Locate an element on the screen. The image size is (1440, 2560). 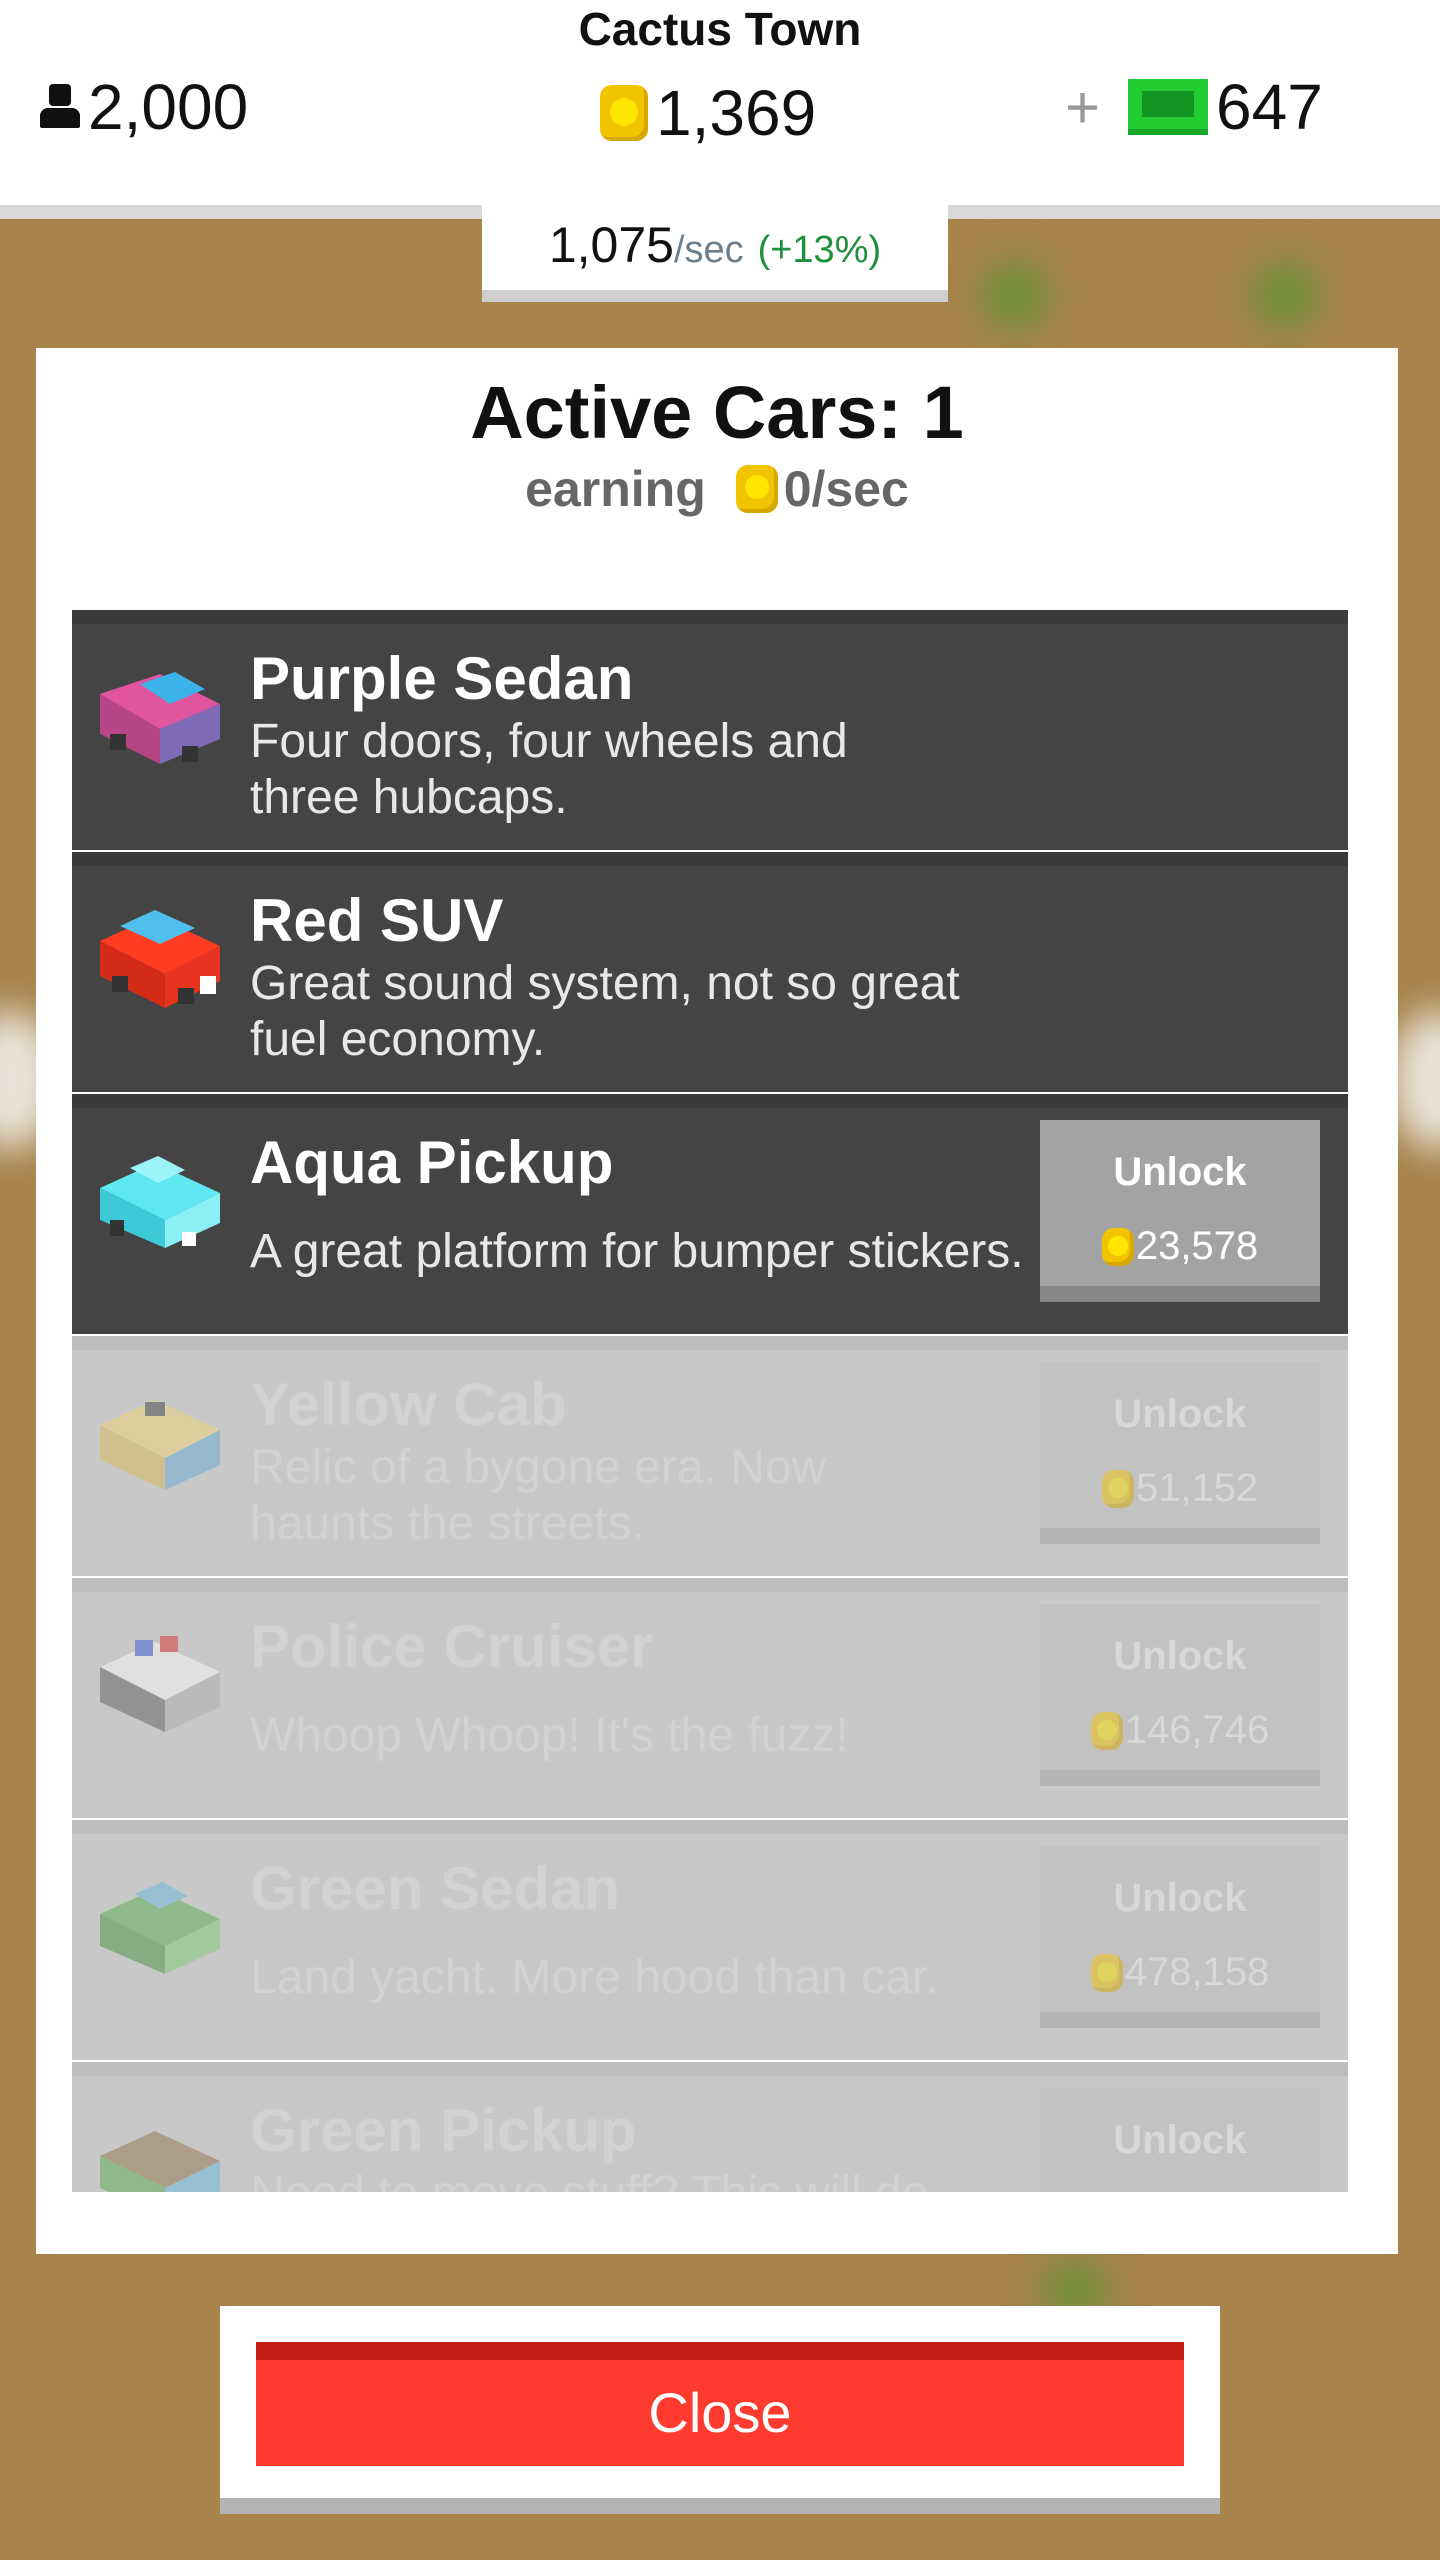
red-suv-icon is located at coordinates (160, 959).